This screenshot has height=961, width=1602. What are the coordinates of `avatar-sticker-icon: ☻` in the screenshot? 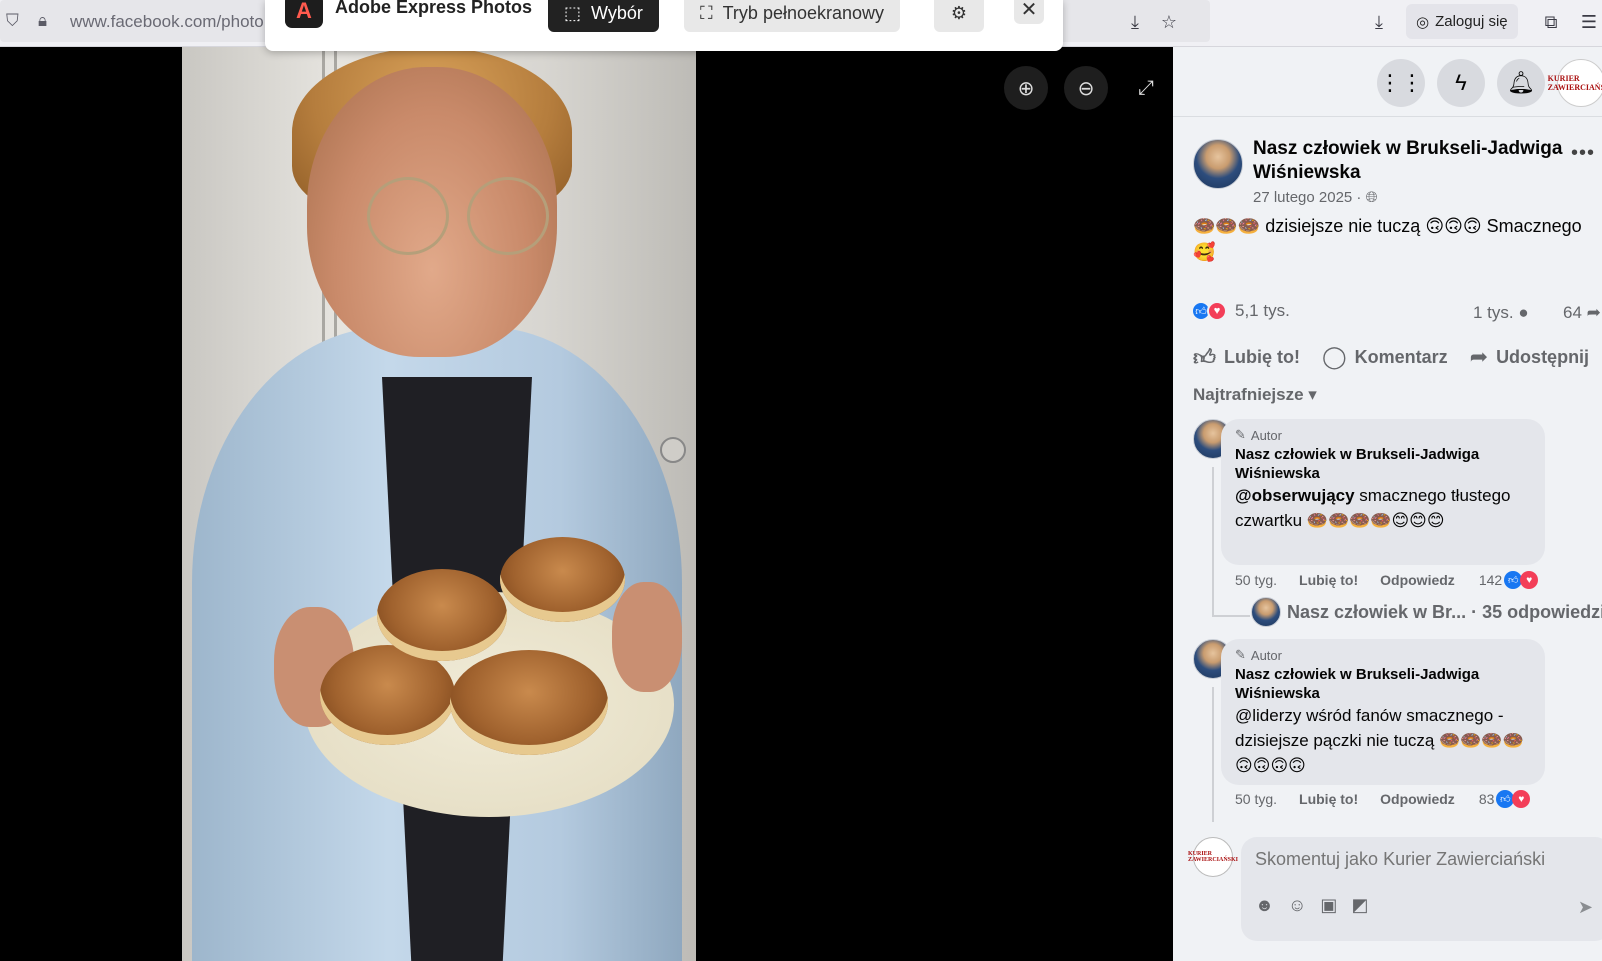 It's located at (1264, 905).